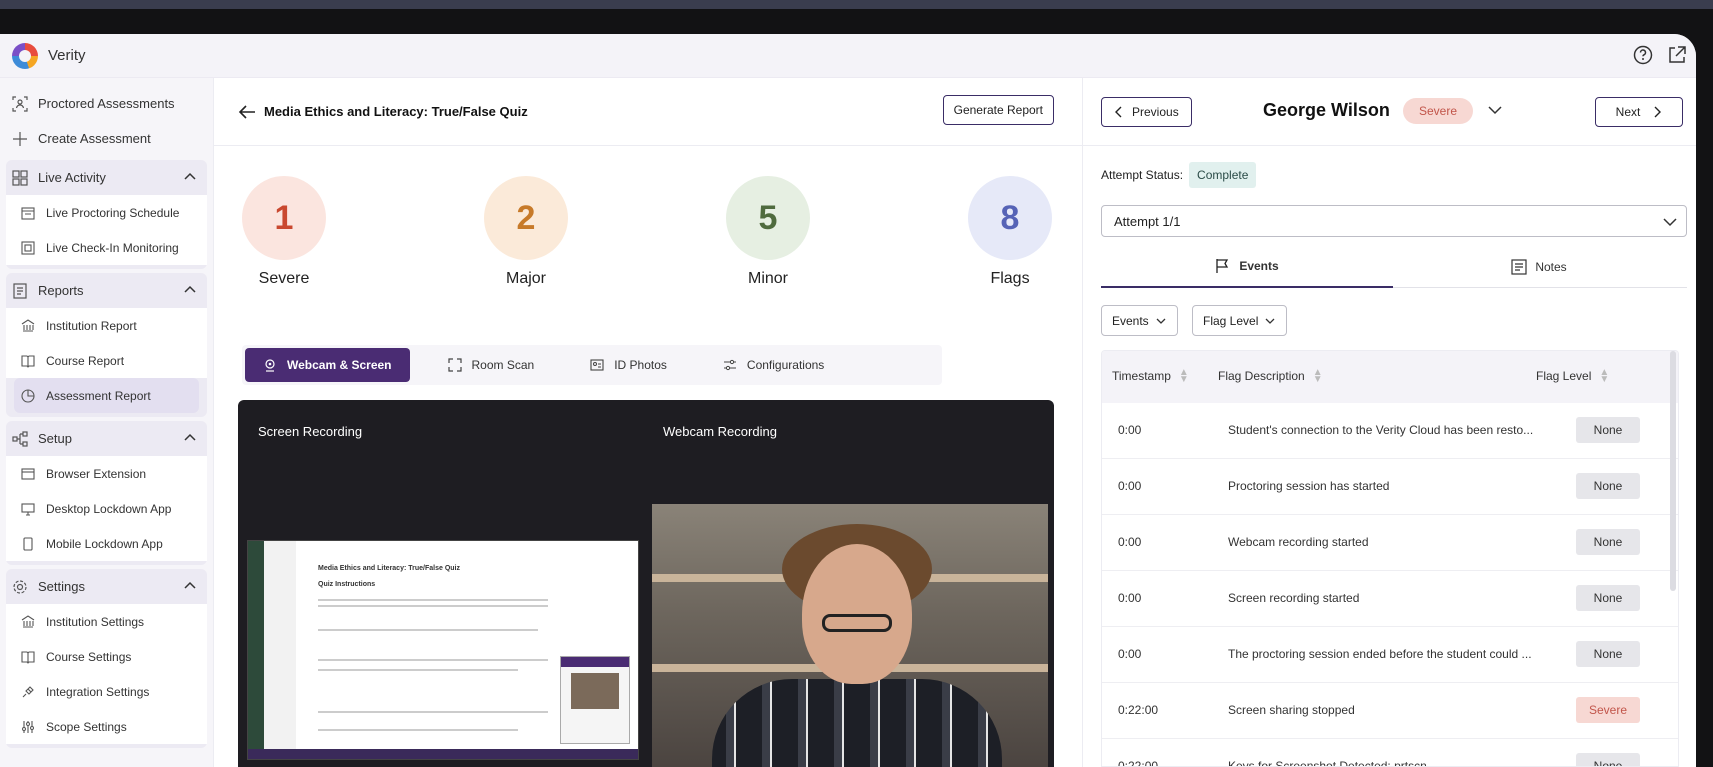 Image resolution: width=1713 pixels, height=767 pixels. Describe the element at coordinates (25, 55) in the screenshot. I see `verity-logo-icon` at that location.